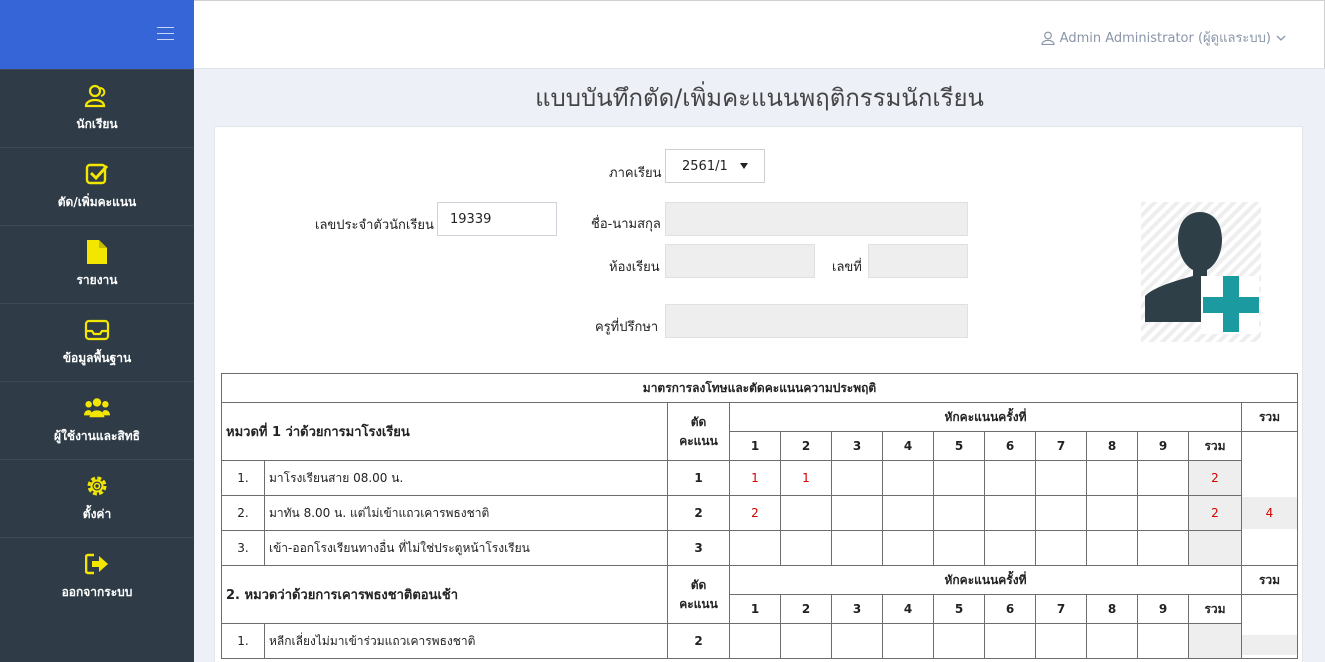 This screenshot has width=1325, height=662. What do you see at coordinates (1215, 641) in the screenshot?
I see `row-total` at bounding box center [1215, 641].